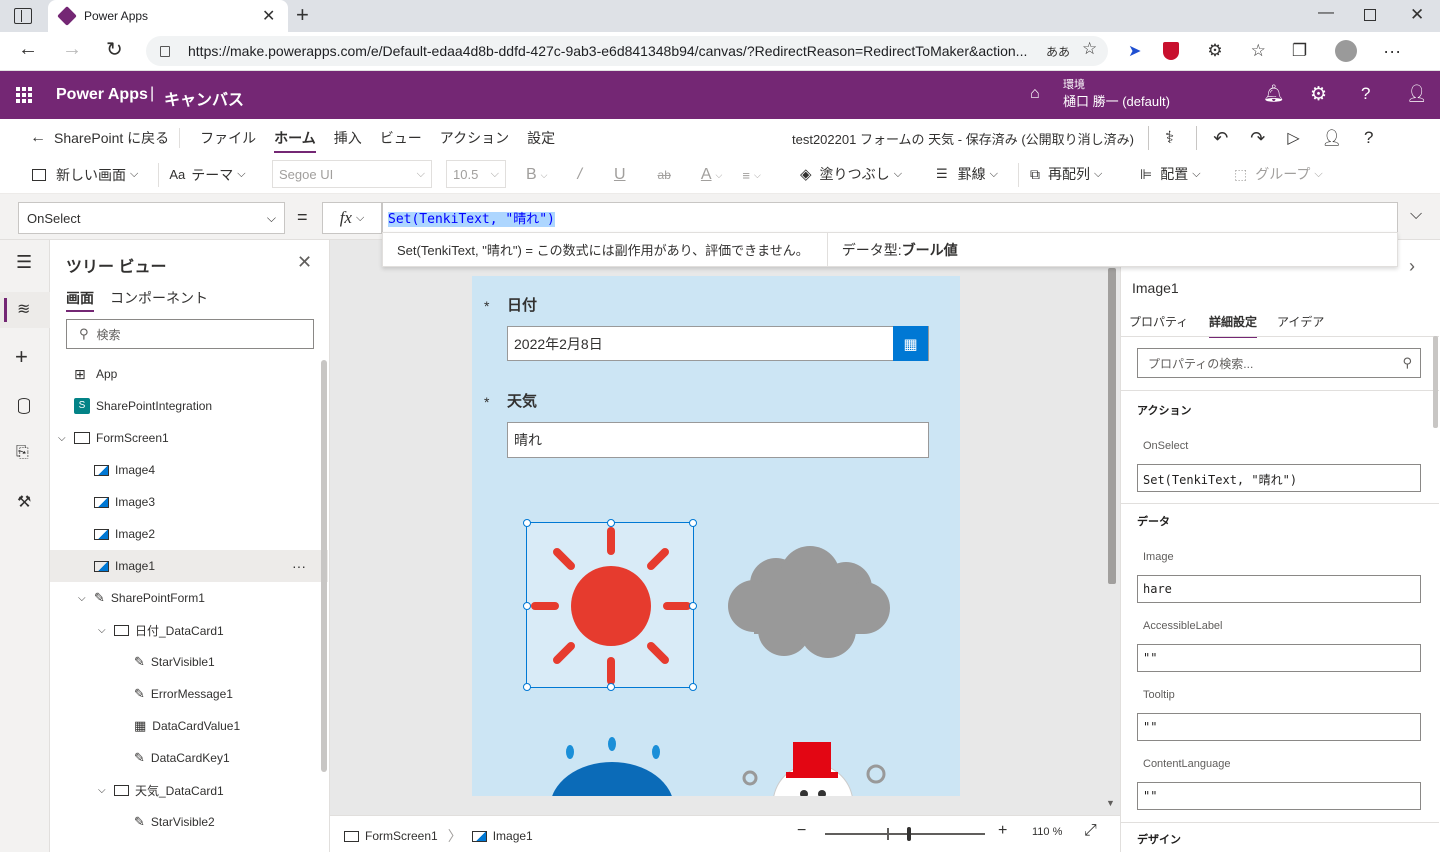 The height and width of the screenshot is (852, 1440). What do you see at coordinates (189, 790) in the screenshot?
I see `tree-item-weather-datacard1: ⌵ 天気_DataCard1` at bounding box center [189, 790].